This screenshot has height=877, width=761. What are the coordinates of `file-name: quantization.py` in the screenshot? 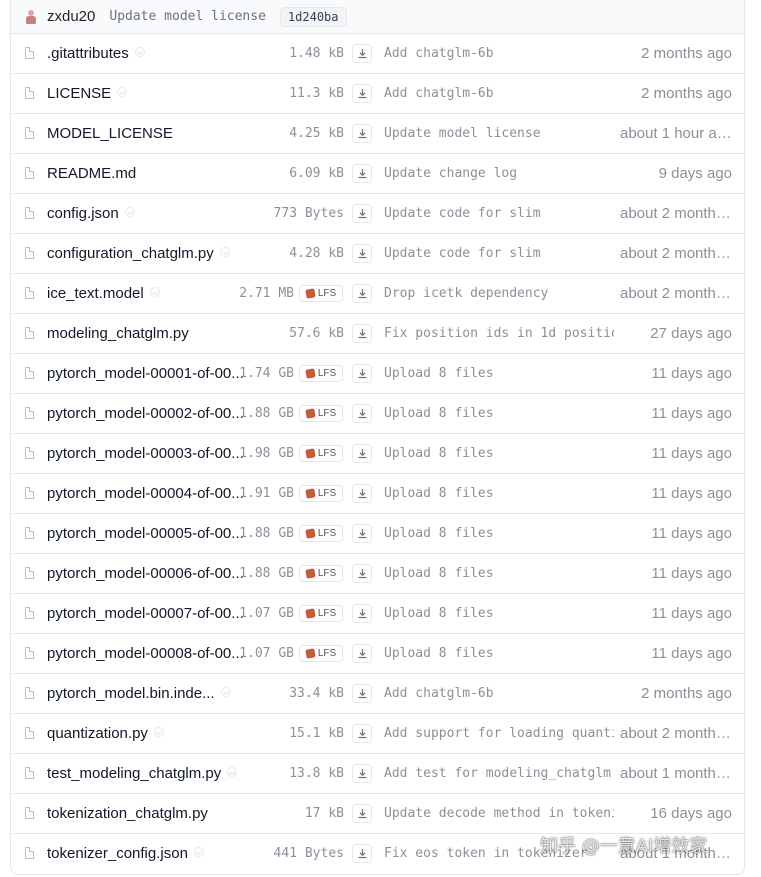 It's located at (105, 733).